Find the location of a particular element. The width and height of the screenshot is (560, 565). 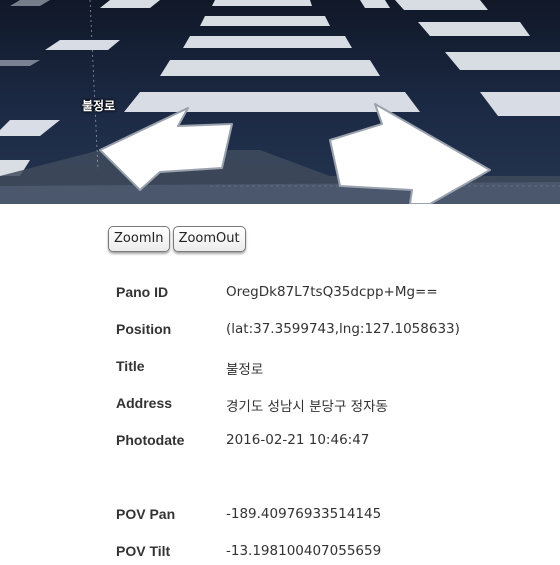

road-name-label: 불정로 is located at coordinates (99, 106).